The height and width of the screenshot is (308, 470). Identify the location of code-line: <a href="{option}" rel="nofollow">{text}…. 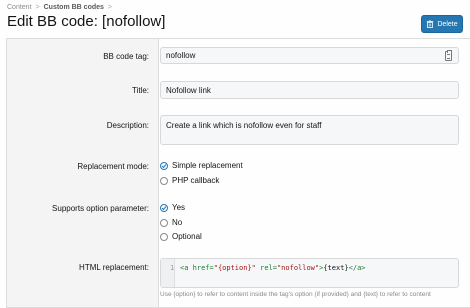
(273, 268).